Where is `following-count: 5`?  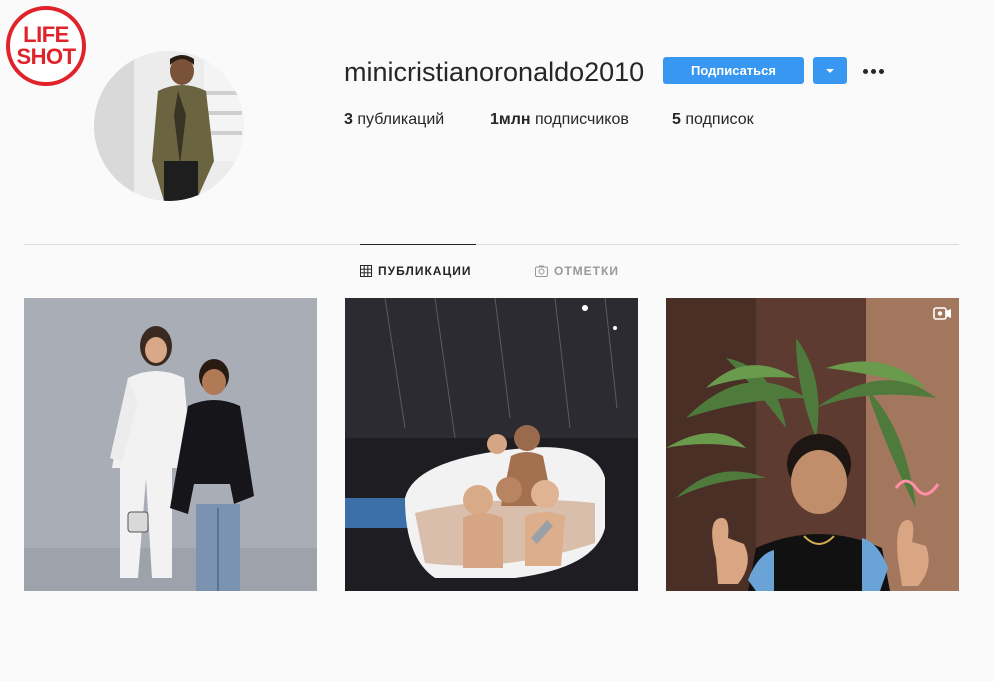
following-count: 5 is located at coordinates (676, 119).